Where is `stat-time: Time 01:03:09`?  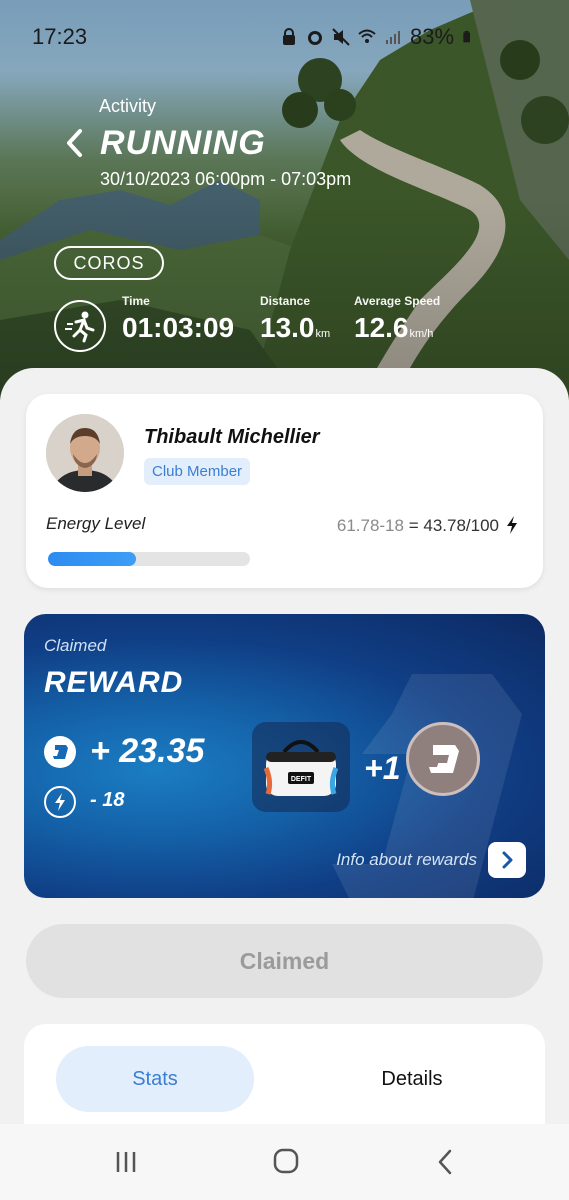
stat-time: Time 01:03:09 is located at coordinates (178, 319).